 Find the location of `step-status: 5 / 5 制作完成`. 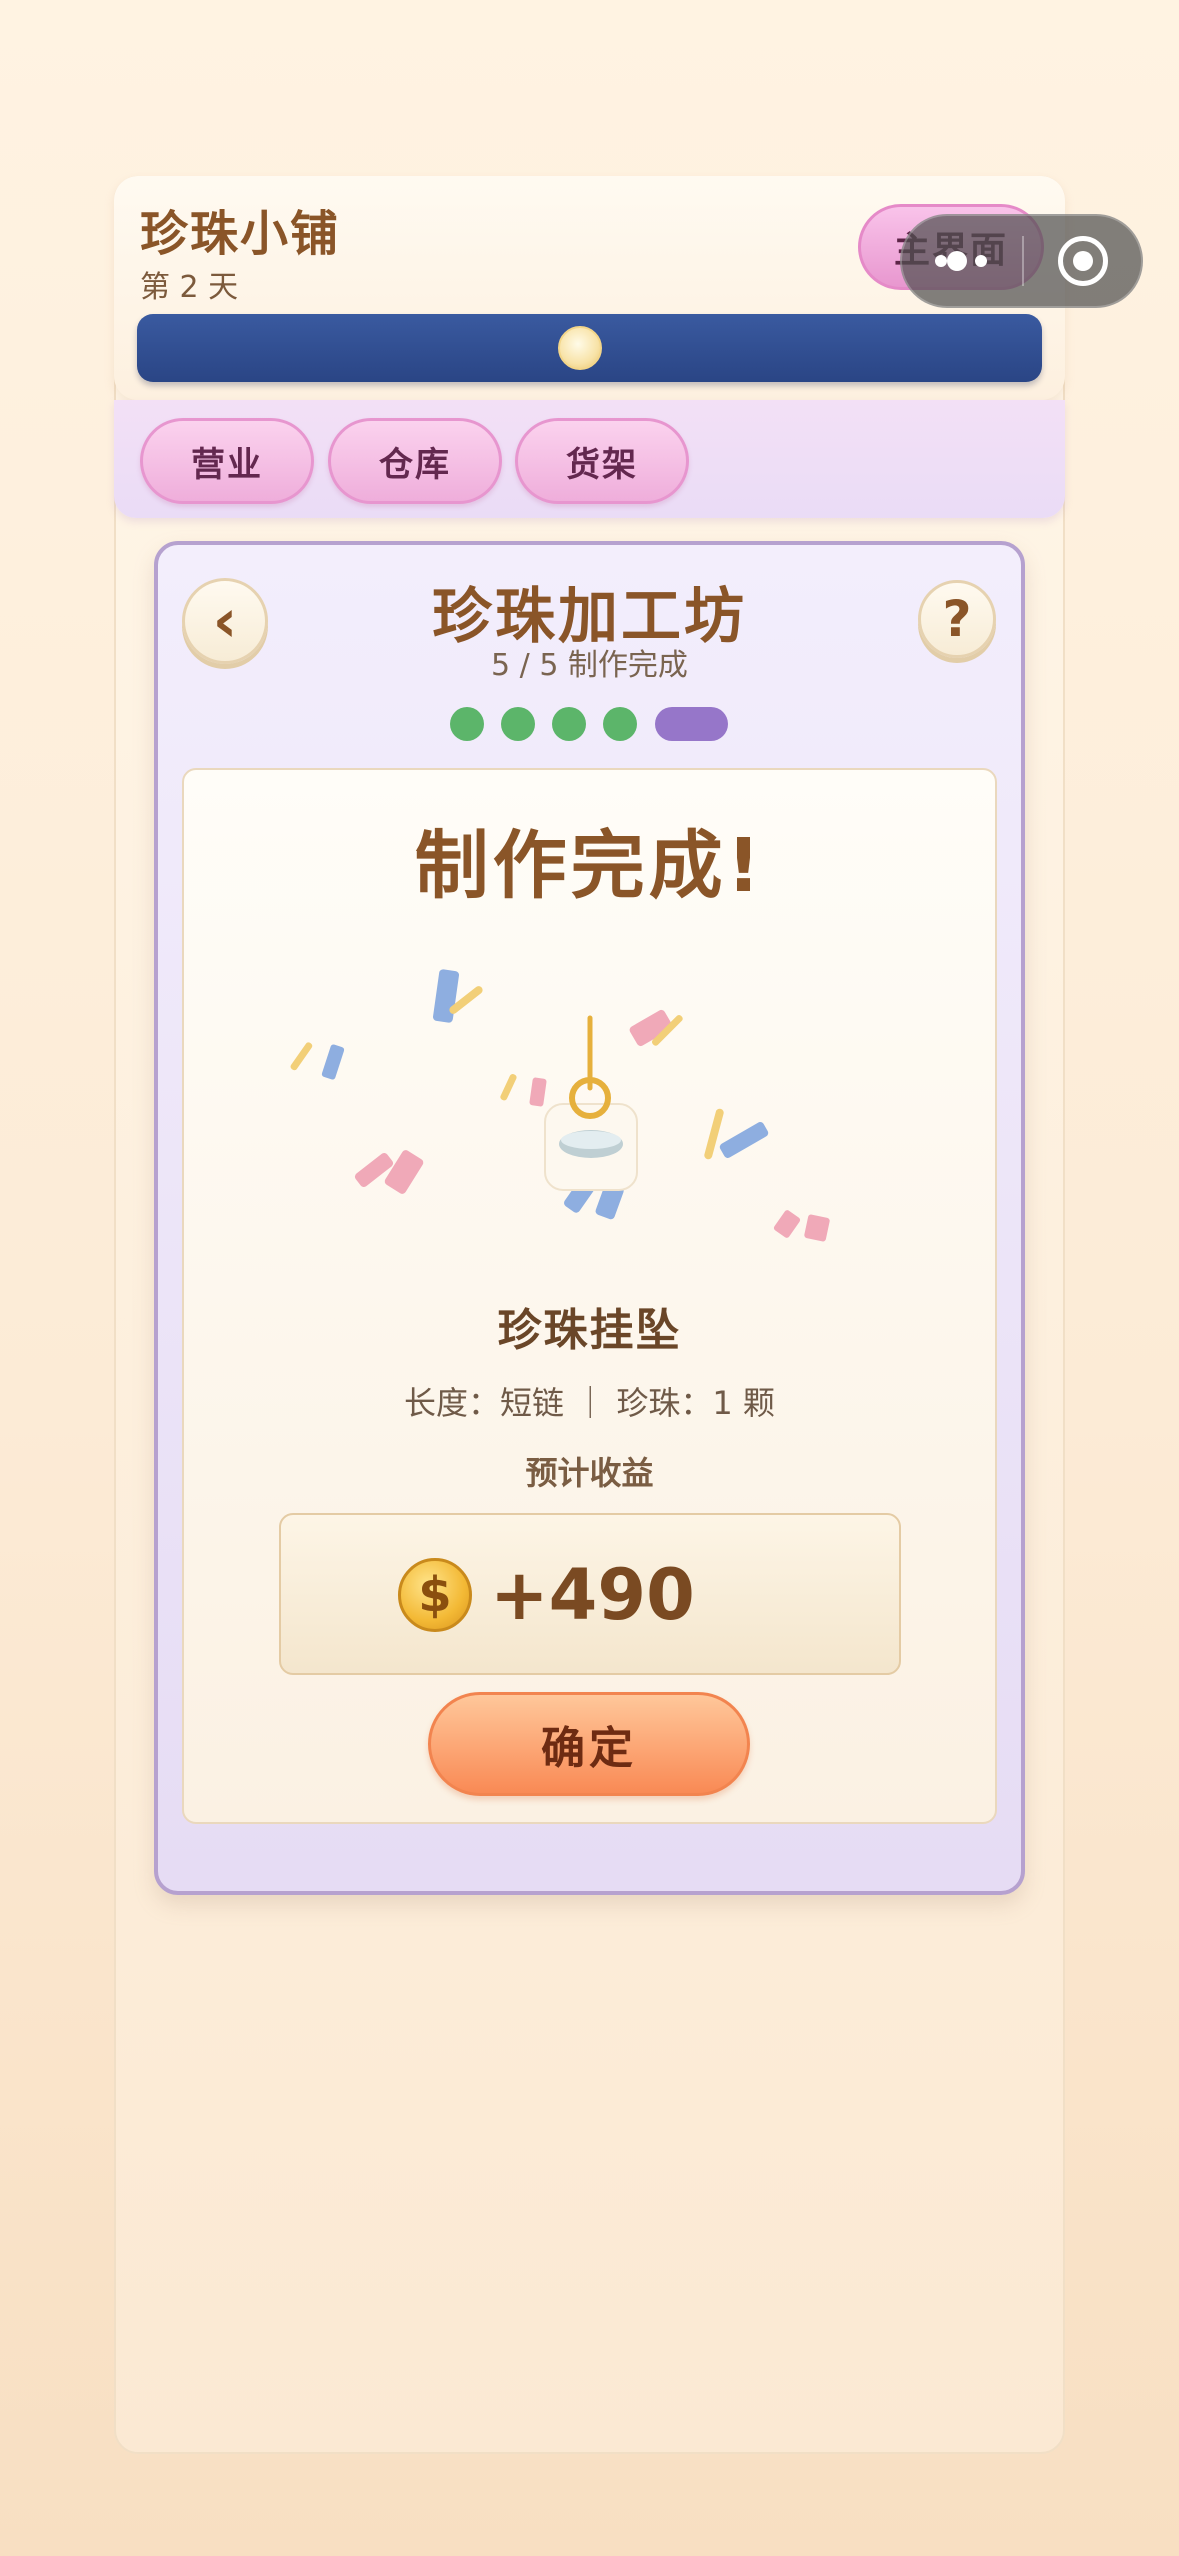

step-status: 5 / 5 制作完成 is located at coordinates (589, 665).